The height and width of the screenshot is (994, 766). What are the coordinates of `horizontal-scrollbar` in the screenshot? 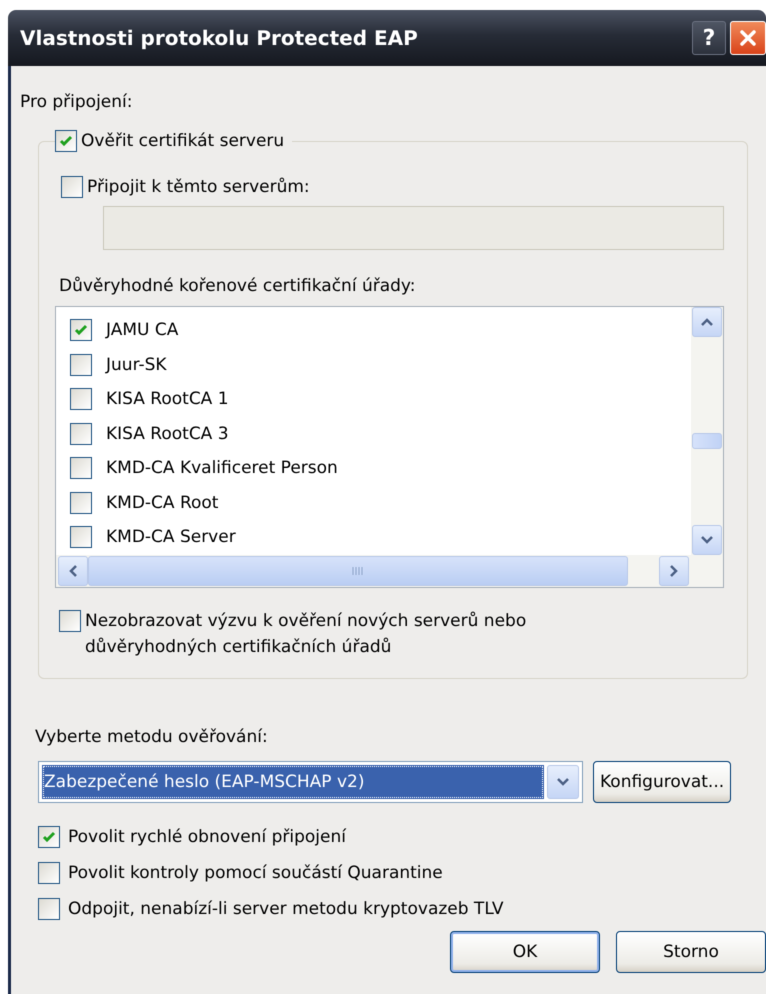 It's located at (389, 571).